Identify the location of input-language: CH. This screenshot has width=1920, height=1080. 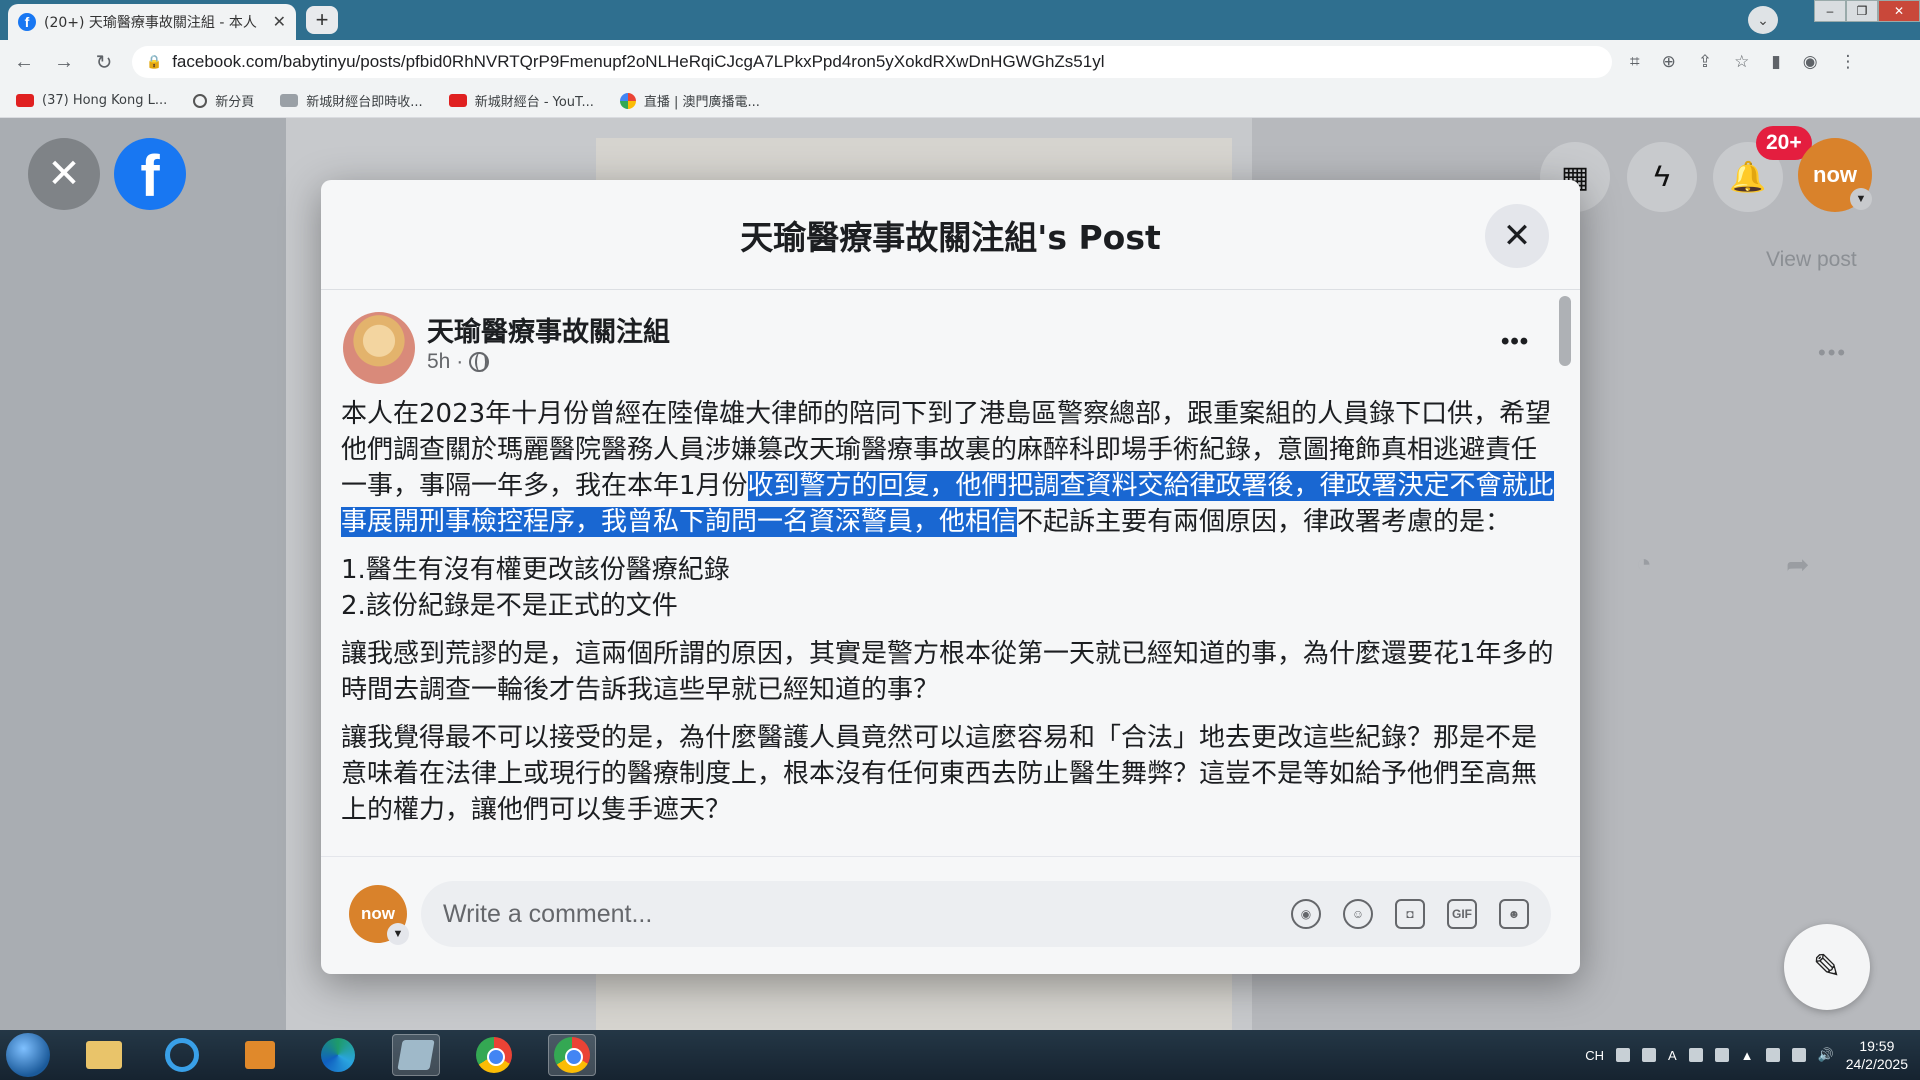
(1594, 1055).